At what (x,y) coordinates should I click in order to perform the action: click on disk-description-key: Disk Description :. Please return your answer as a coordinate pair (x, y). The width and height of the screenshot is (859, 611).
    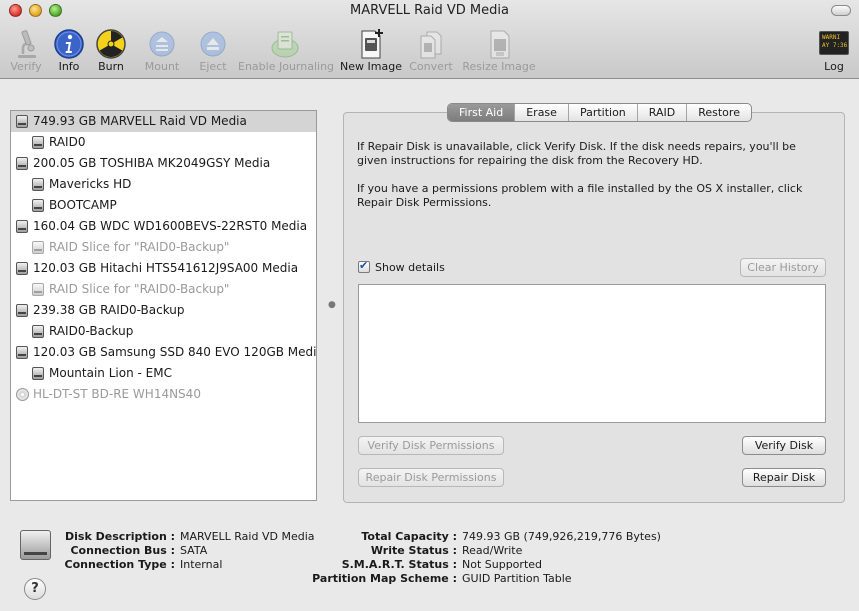
    Looking at the image, I should click on (120, 536).